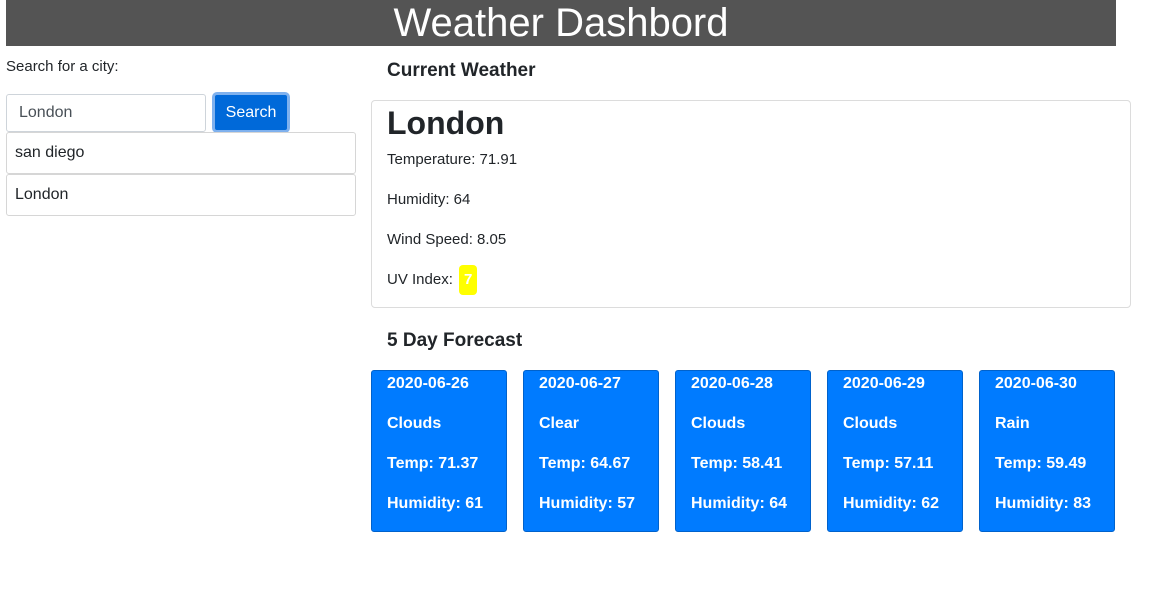 Image resolution: width=1172 pixels, height=598 pixels. I want to click on forecast-temp: Temp: 64.67, so click(585, 463).